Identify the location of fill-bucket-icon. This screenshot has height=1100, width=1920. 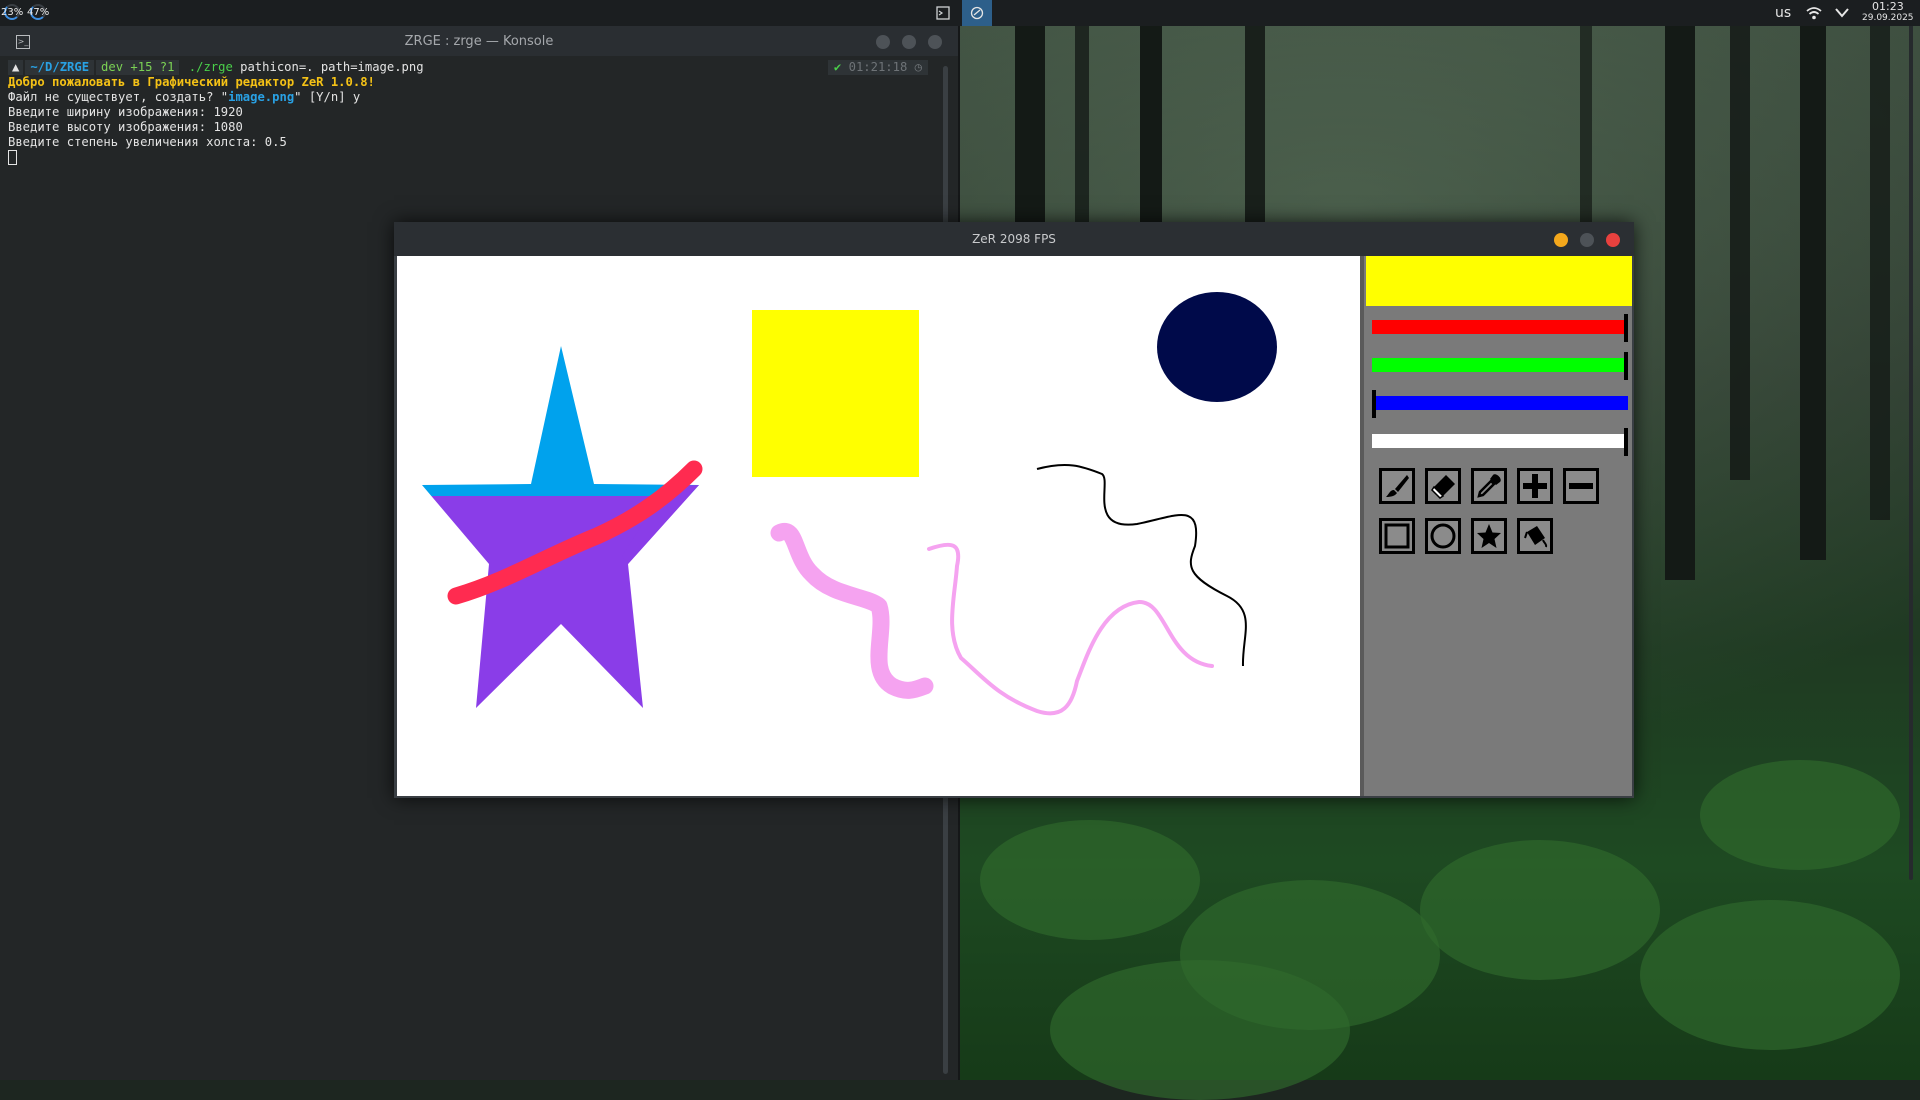
(1536, 537).